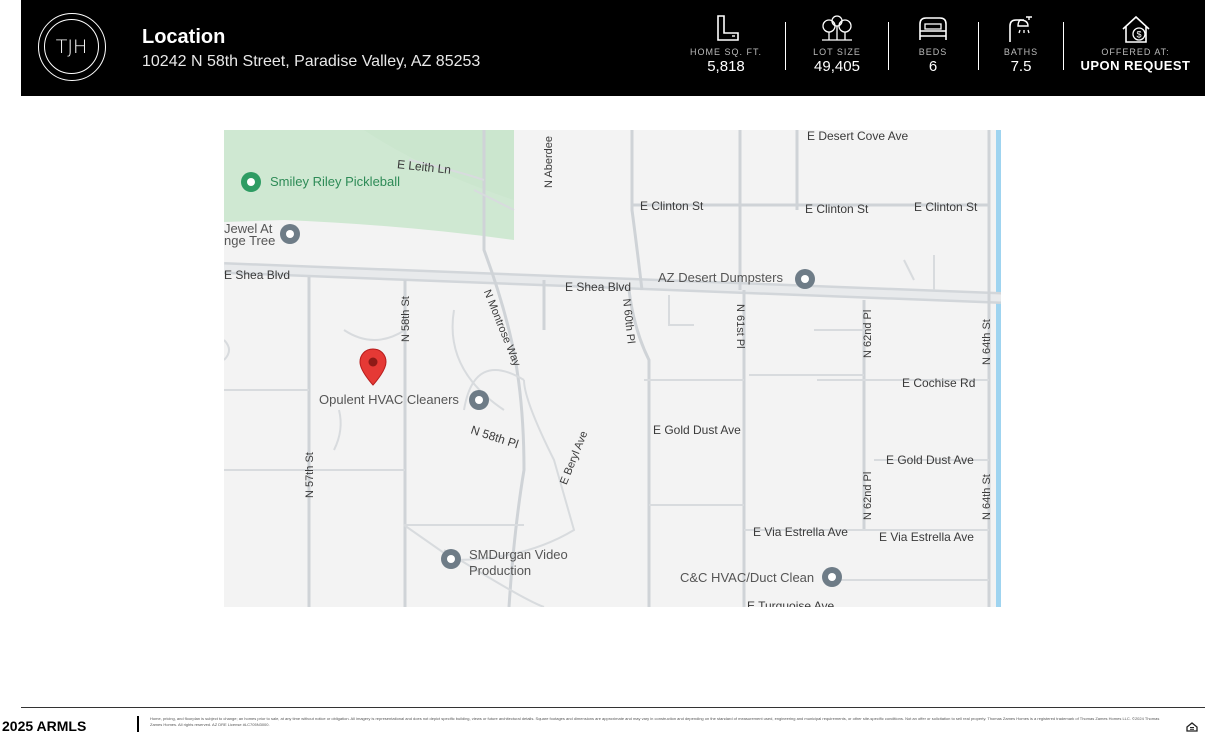  I want to click on stat-value: 49,405, so click(837, 66).